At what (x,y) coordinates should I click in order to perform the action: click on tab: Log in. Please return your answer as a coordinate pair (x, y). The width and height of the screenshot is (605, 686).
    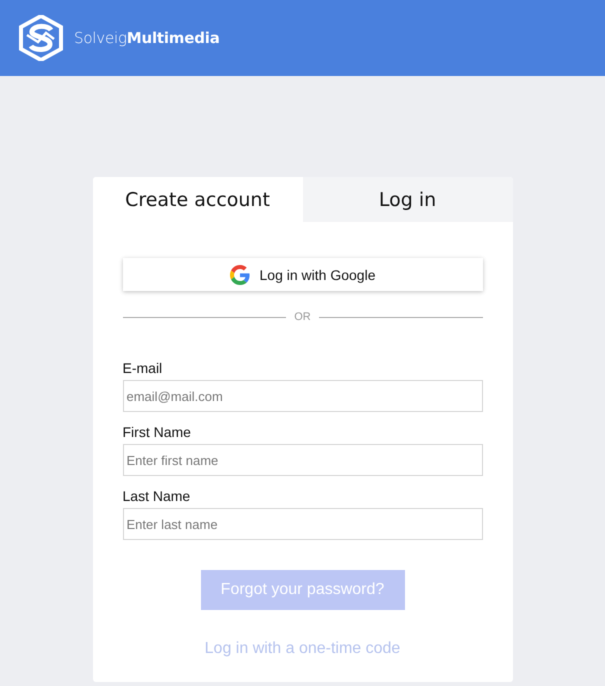
    Looking at the image, I should click on (407, 199).